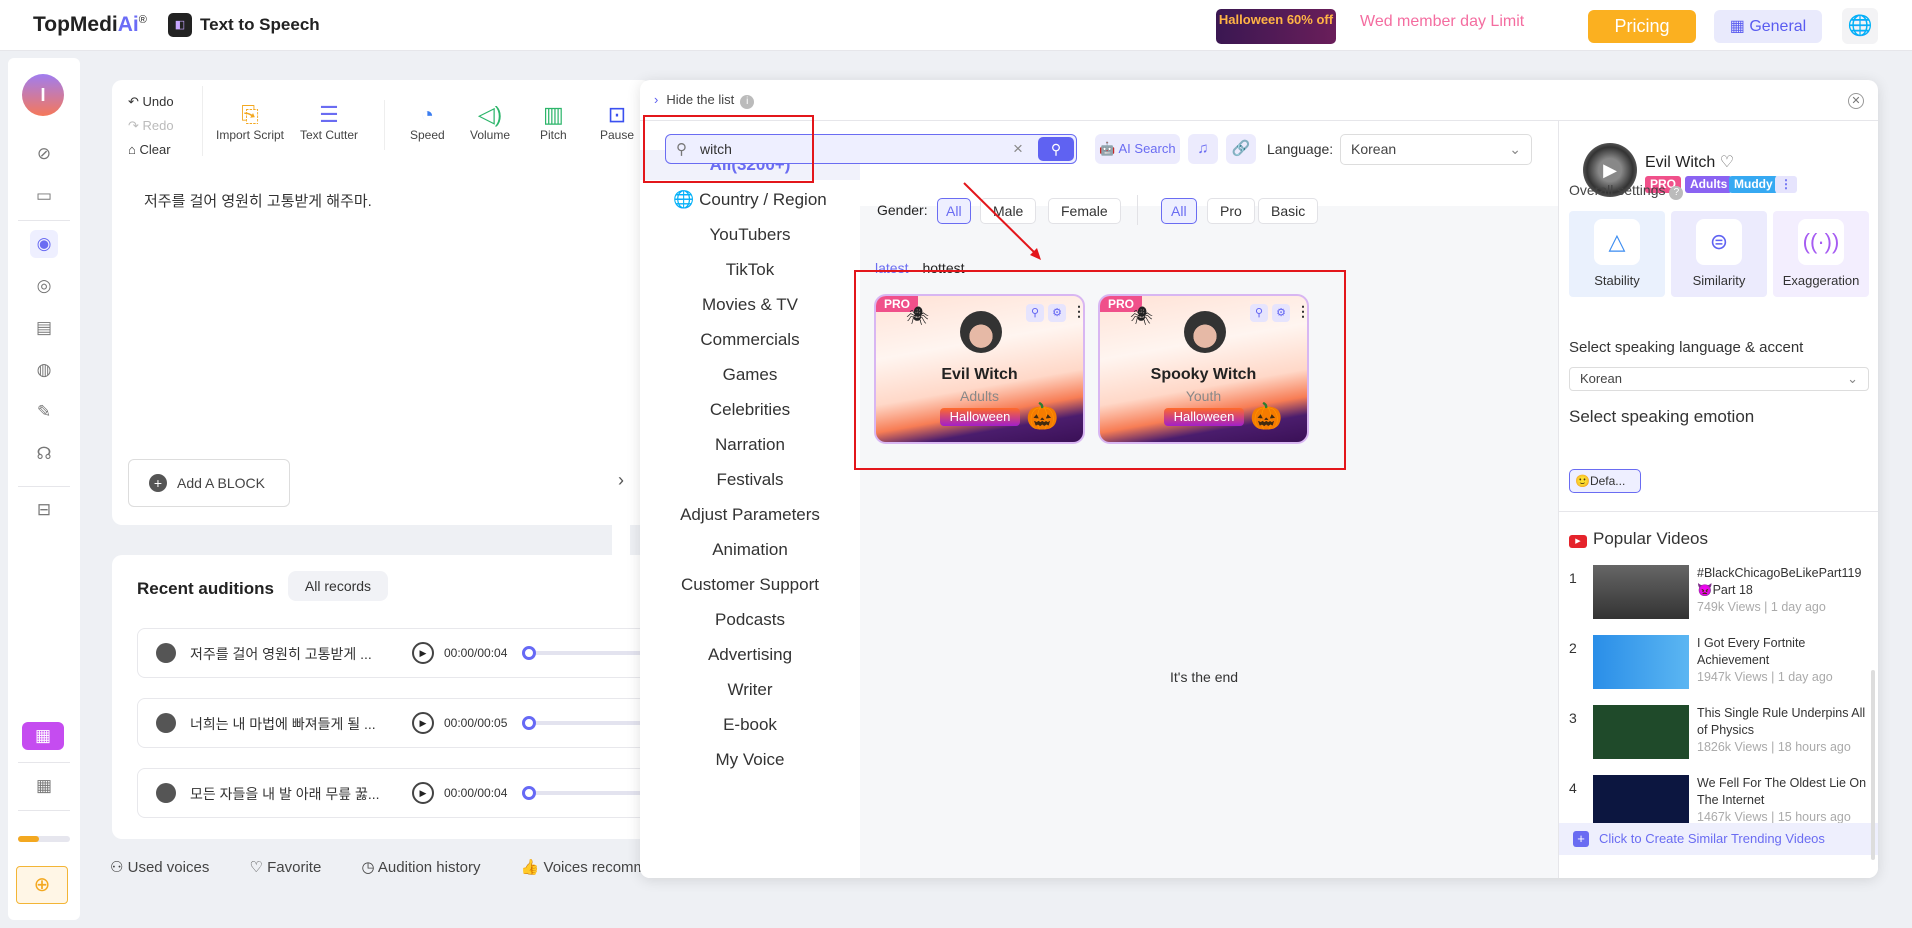 The height and width of the screenshot is (928, 1912). What do you see at coordinates (43, 95) in the screenshot?
I see `user-avatar: I` at bounding box center [43, 95].